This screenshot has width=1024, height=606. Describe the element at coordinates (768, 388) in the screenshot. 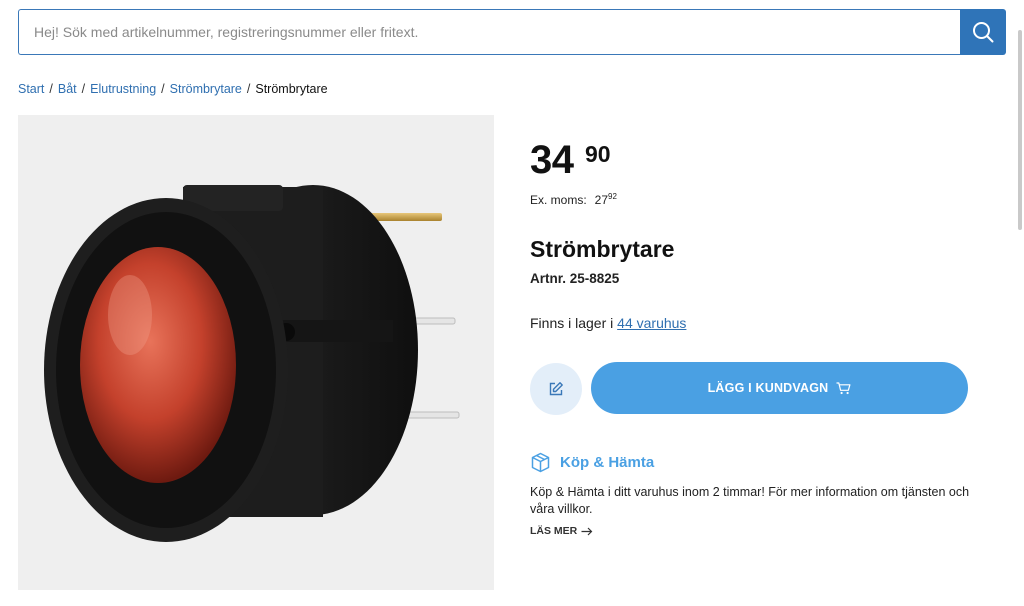

I see `add-to-cart-label: LÄGG I KUNDVAGN` at that location.